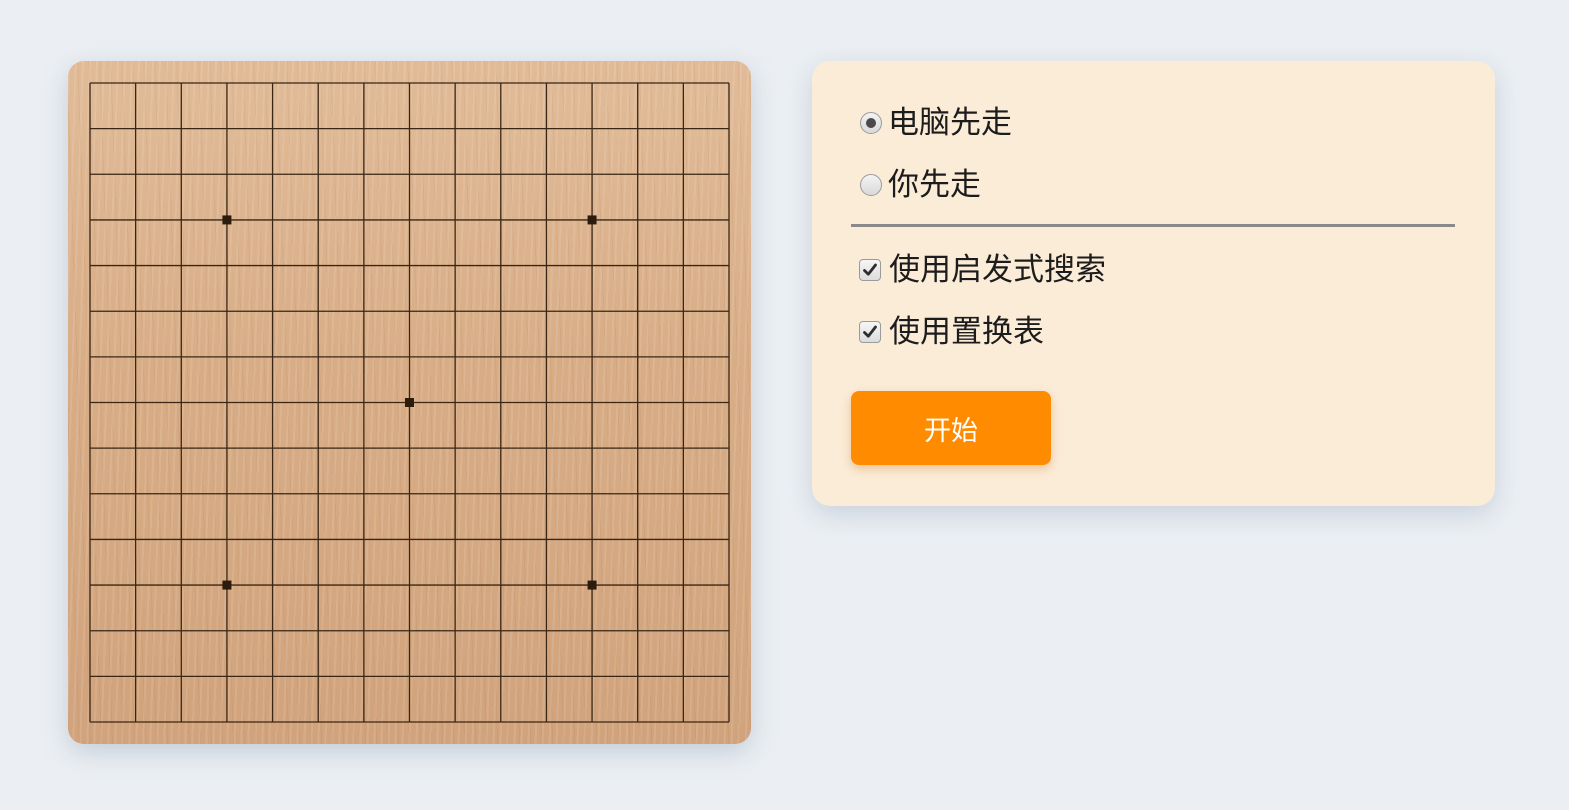 This screenshot has width=1569, height=810. What do you see at coordinates (950, 123) in the screenshot?
I see `radio-computer-first-label: 电脑先走` at bounding box center [950, 123].